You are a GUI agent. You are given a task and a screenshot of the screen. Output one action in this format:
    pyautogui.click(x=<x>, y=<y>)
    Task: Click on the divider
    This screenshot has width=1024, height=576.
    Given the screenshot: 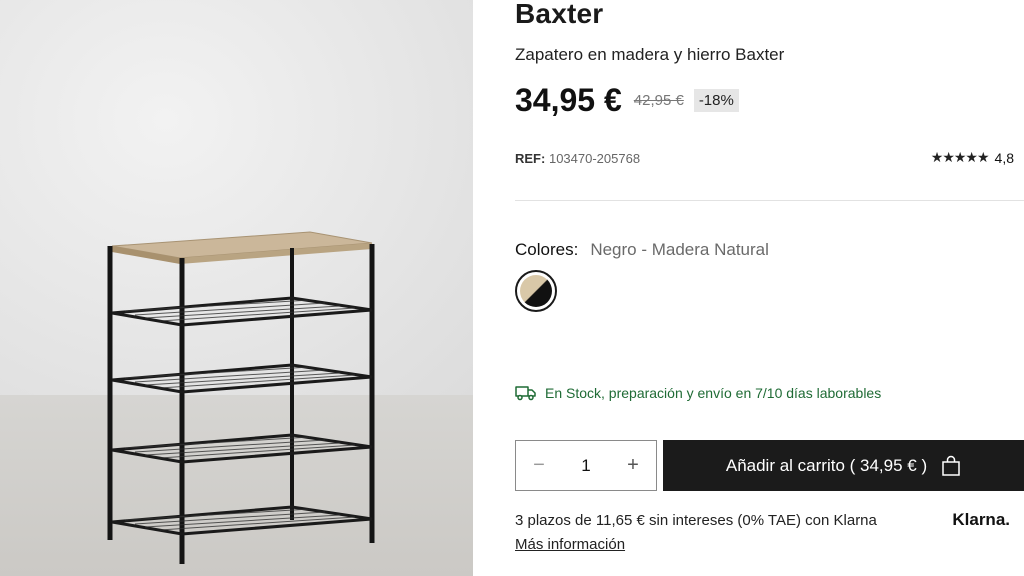 What is the action you would take?
    pyautogui.click(x=769, y=200)
    